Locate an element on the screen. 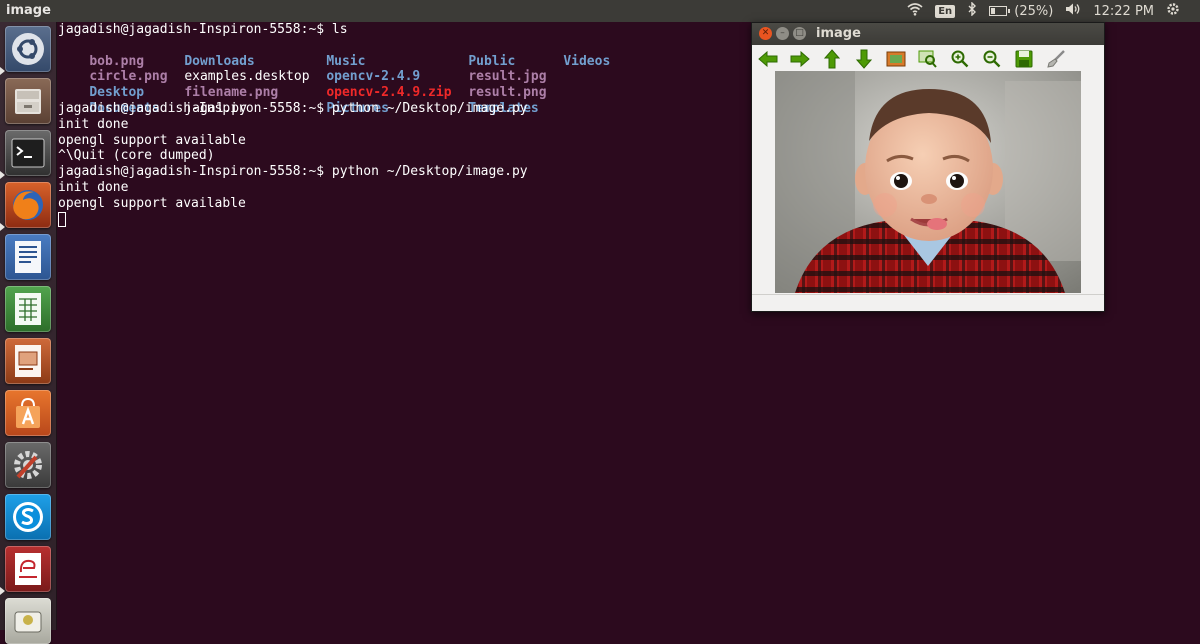 The image size is (1200, 644). launcher-firefox is located at coordinates (28, 205).